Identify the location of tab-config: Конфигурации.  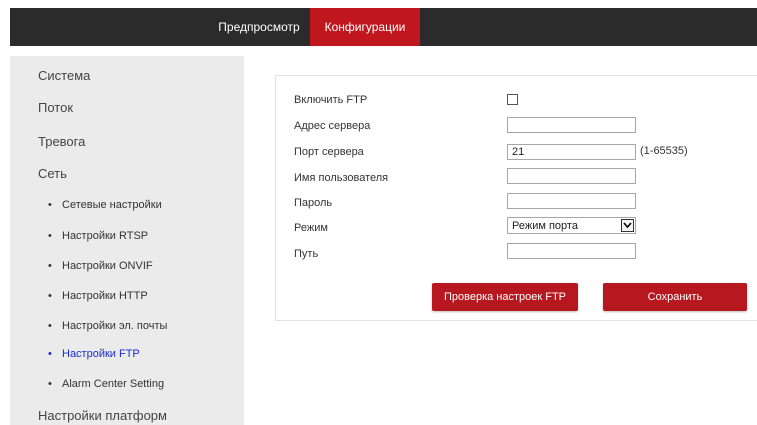
(365, 27).